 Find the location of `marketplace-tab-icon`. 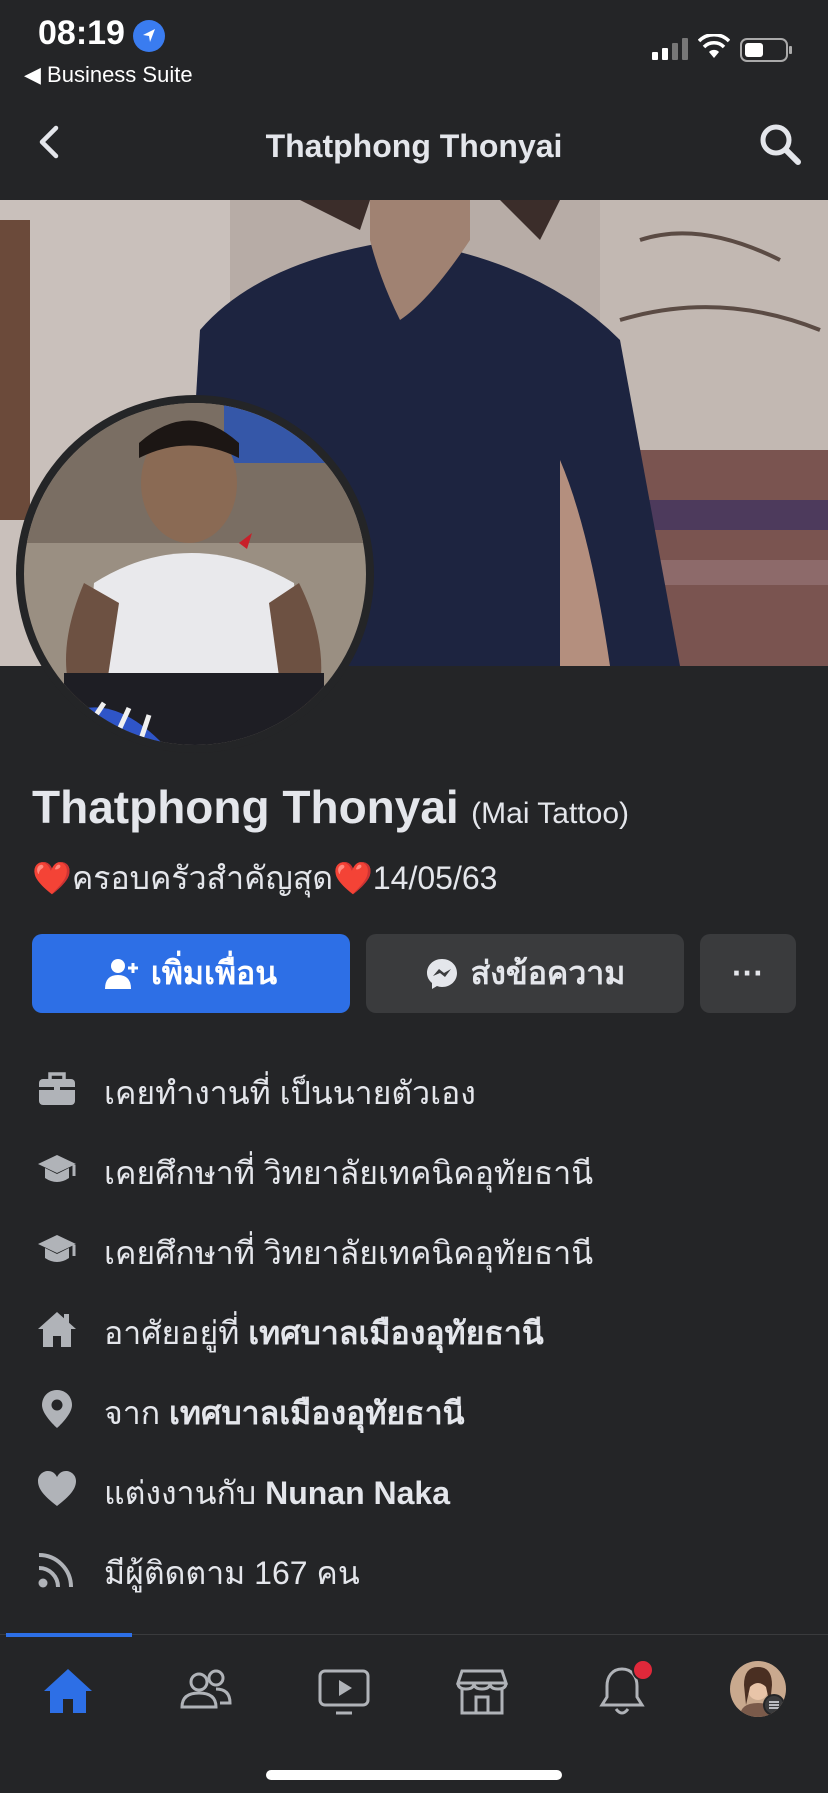

marketplace-tab-icon is located at coordinates (482, 1691).